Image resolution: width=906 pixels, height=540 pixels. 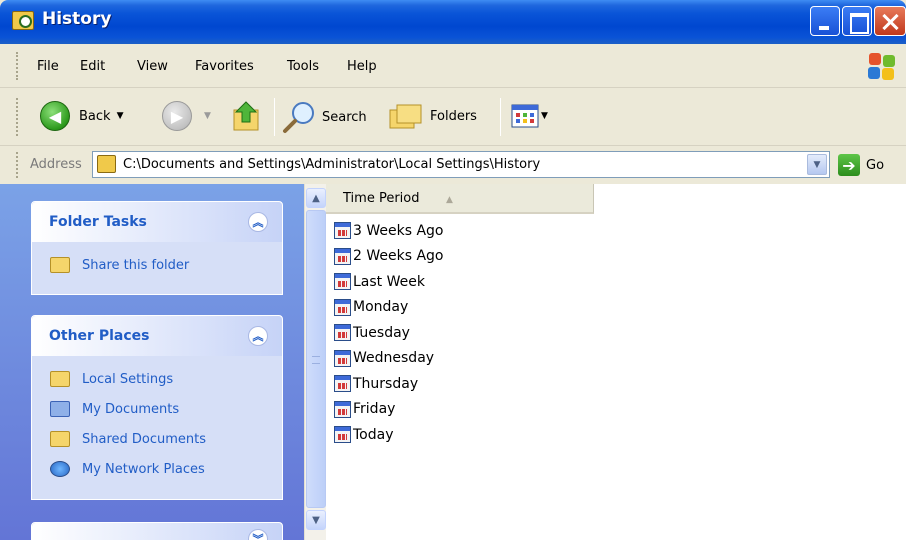 I want to click on place-shared-documents: Shared Documents, so click(x=166, y=439).